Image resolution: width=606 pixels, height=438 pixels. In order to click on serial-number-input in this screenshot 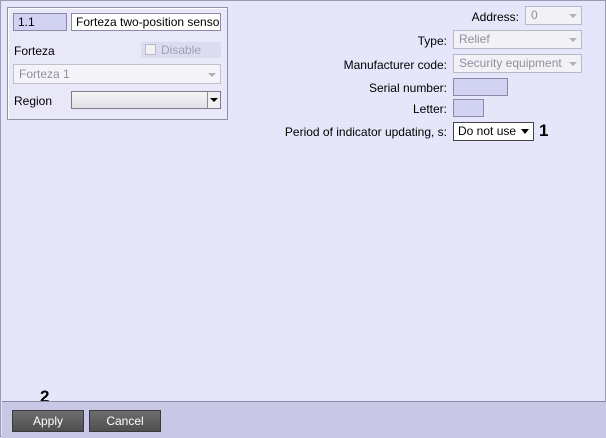, I will do `click(480, 87)`.